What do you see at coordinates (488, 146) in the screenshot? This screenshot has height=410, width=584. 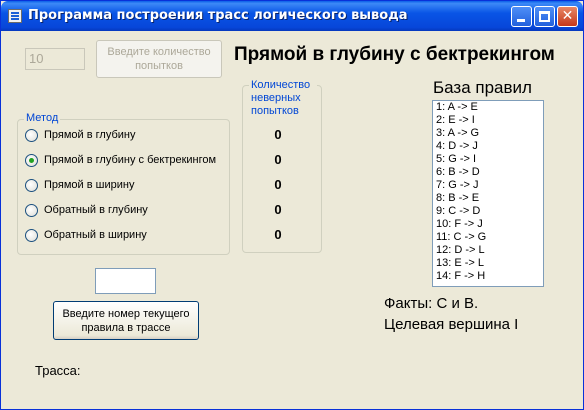 I see `rule-list-item: 4: D -> J` at bounding box center [488, 146].